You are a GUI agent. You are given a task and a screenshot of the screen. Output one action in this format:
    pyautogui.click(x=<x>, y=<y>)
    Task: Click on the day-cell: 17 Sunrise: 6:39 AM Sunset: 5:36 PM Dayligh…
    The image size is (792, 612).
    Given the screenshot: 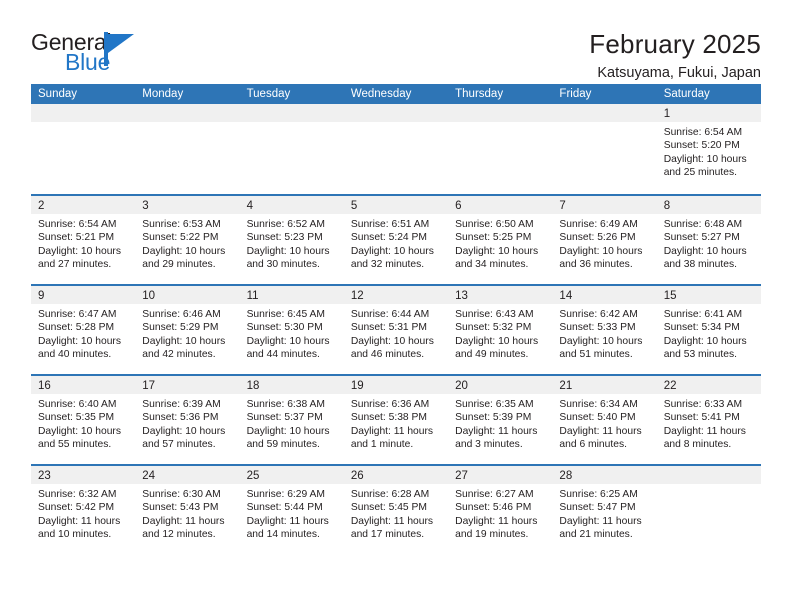 What is the action you would take?
    pyautogui.click(x=187, y=420)
    